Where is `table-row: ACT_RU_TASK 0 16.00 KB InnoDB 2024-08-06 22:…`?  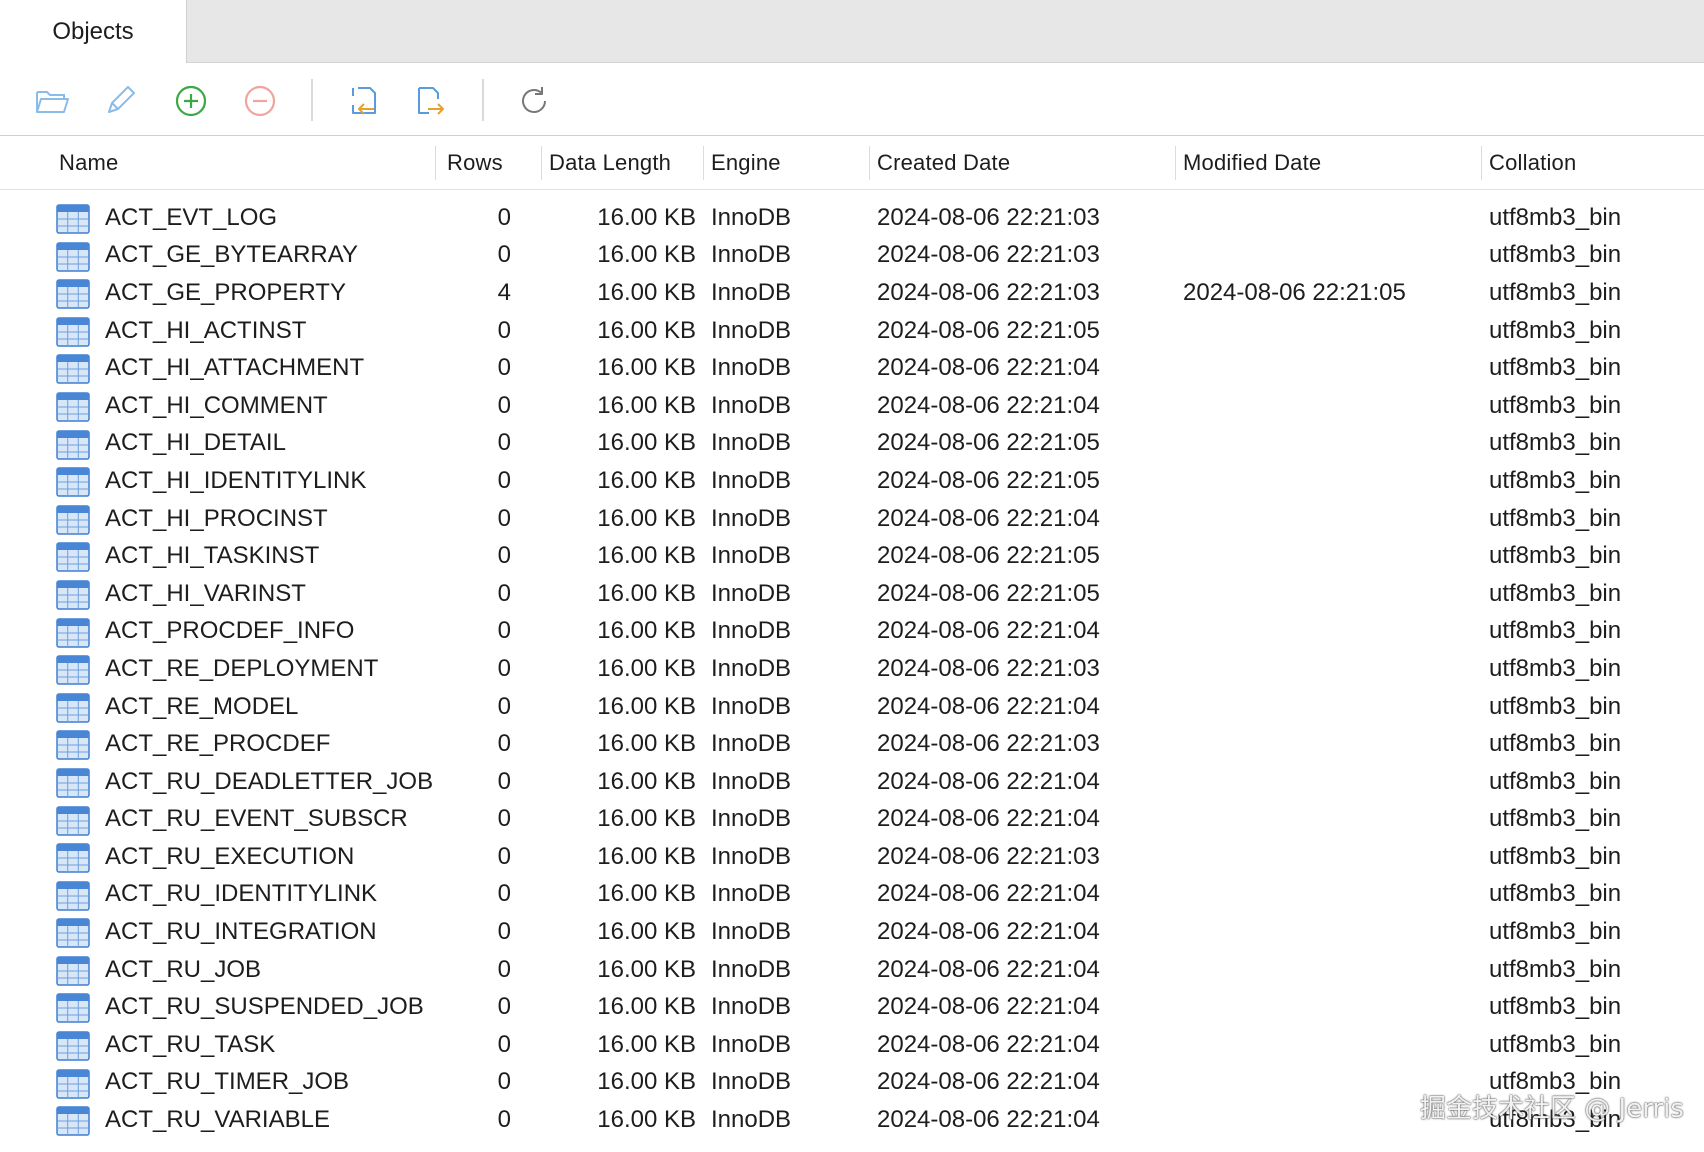
table-row: ACT_RU_TASK 0 16.00 KB InnoDB 2024-08-06 22:… is located at coordinates (852, 1045).